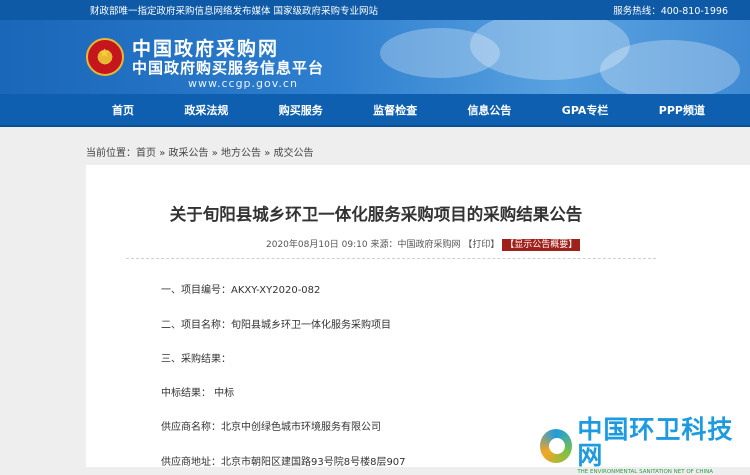 The image size is (750, 475). I want to click on result-heading: 三、采购结果：, so click(196, 359).